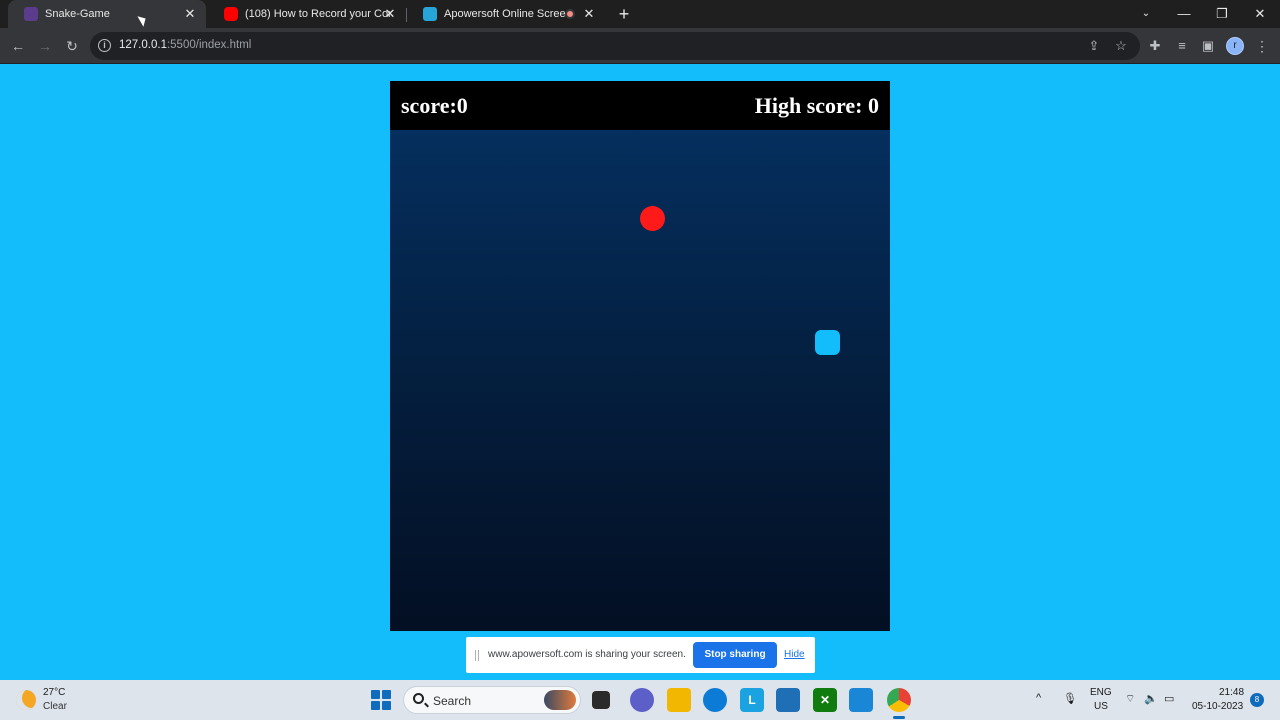 This screenshot has width=1280, height=720. Describe the element at coordinates (899, 700) in the screenshot. I see `chrome-icon` at that location.